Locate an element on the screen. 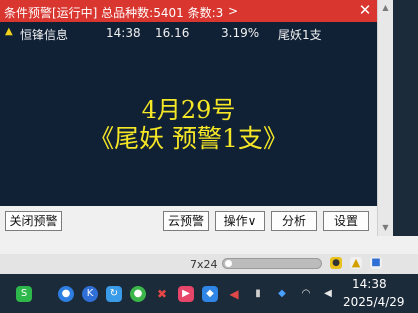 The image size is (418, 313). zoom-slider is located at coordinates (272, 263).